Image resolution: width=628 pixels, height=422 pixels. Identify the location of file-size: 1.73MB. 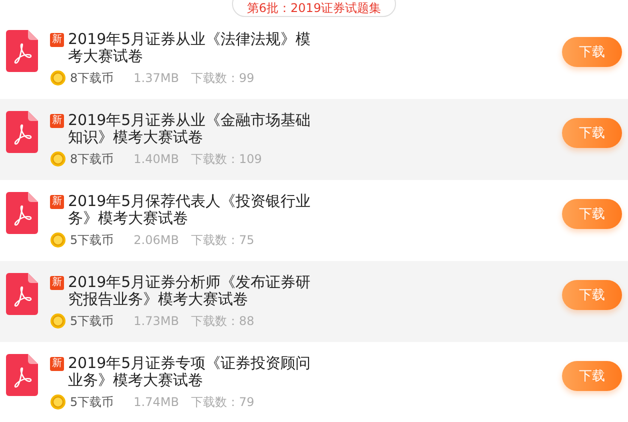
(156, 321).